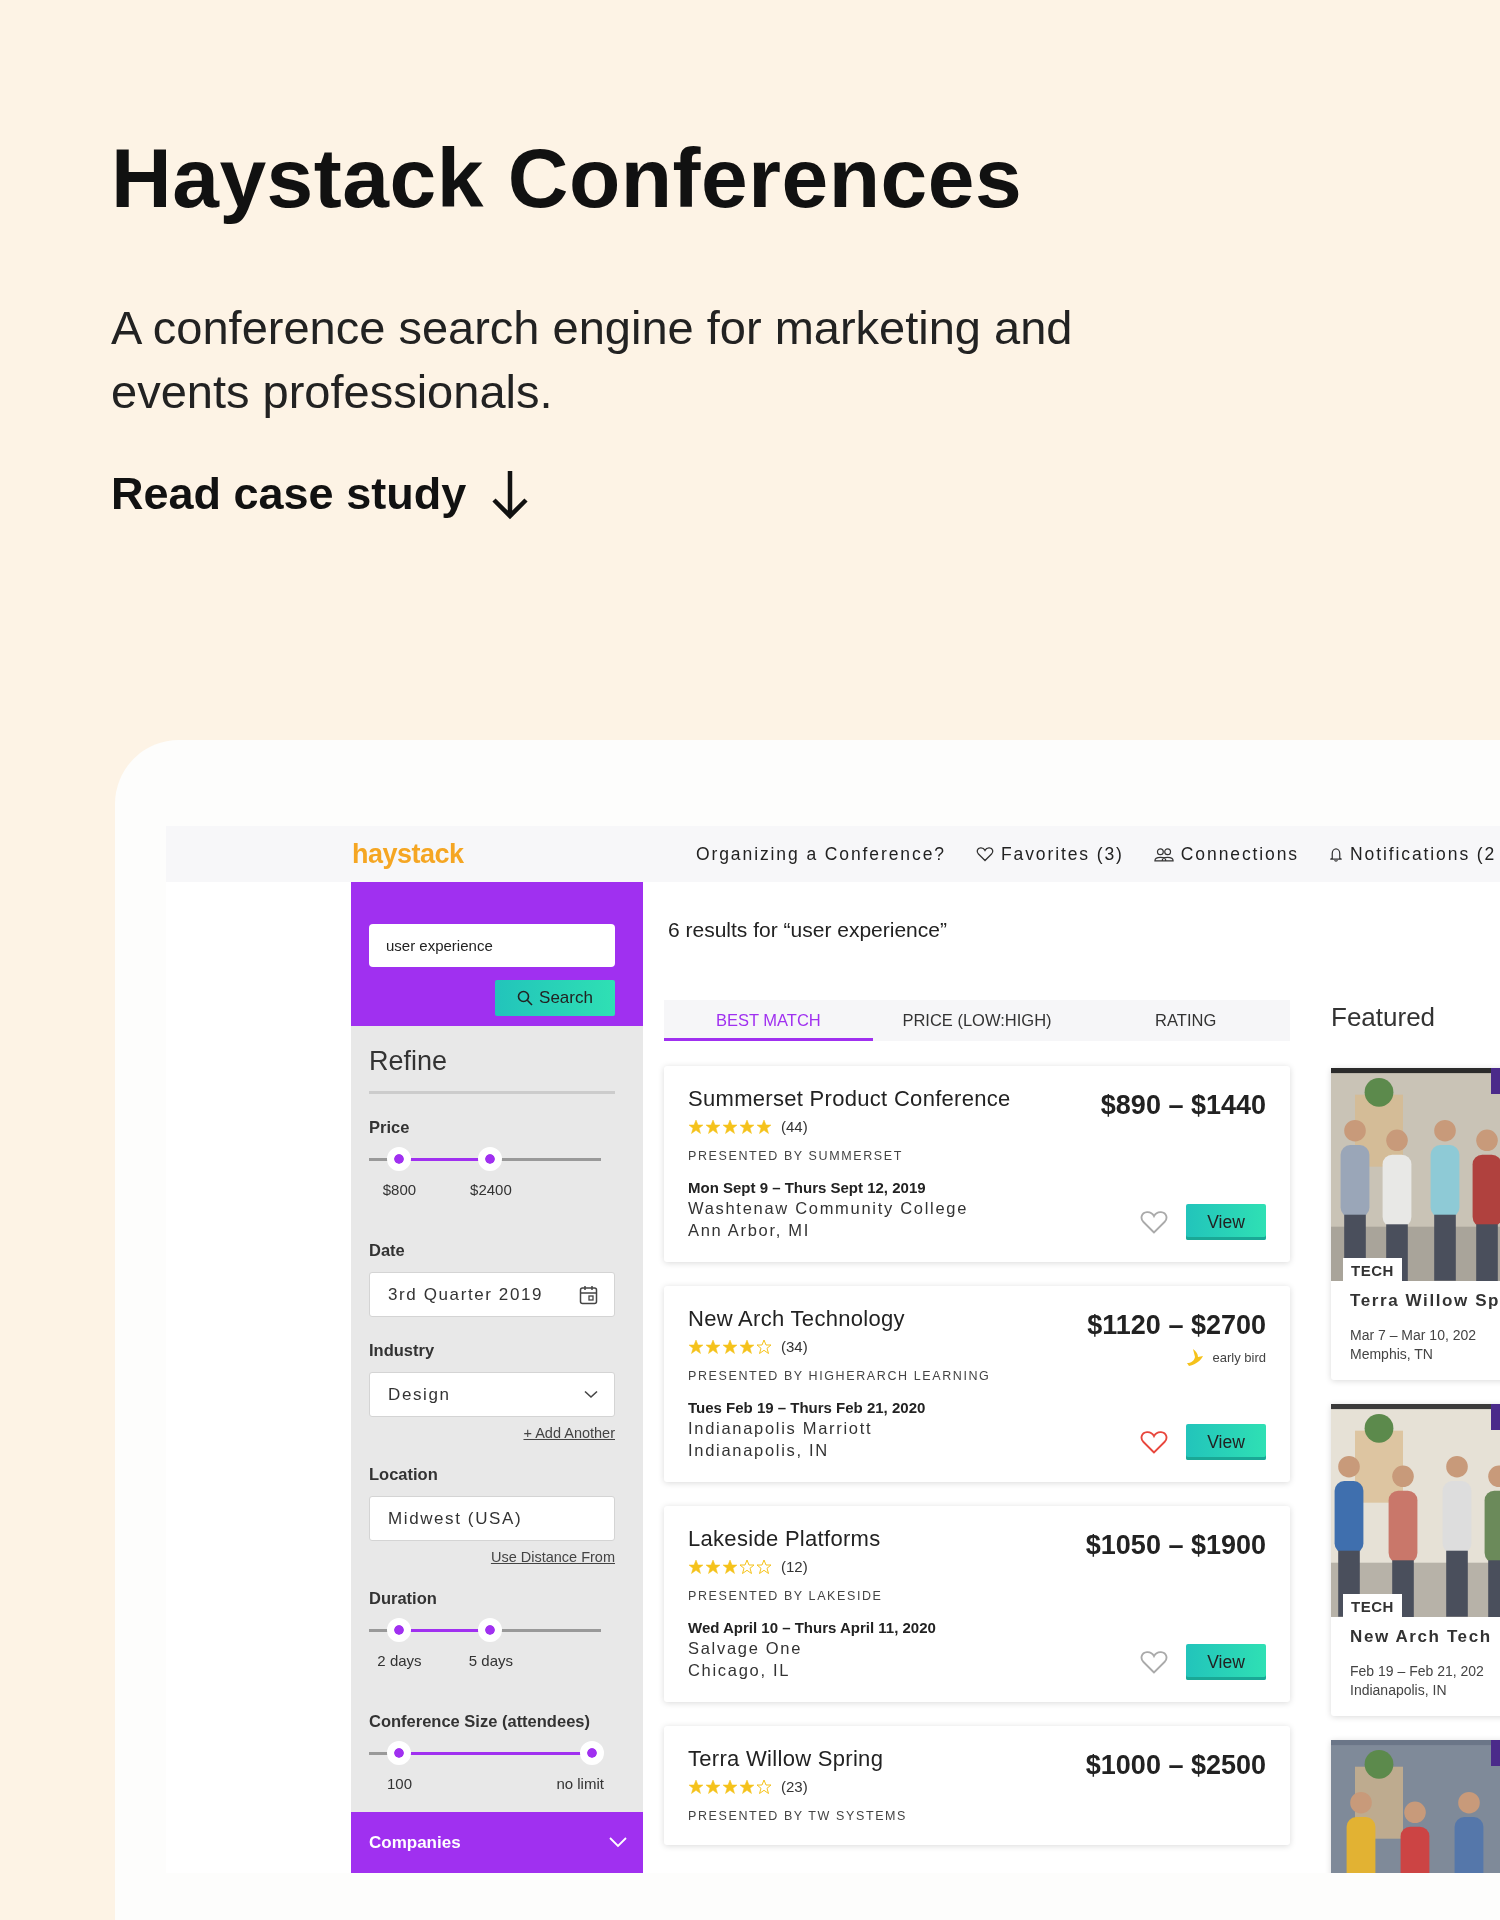  I want to click on results-heading: 6 results for “user experience”, so click(807, 930).